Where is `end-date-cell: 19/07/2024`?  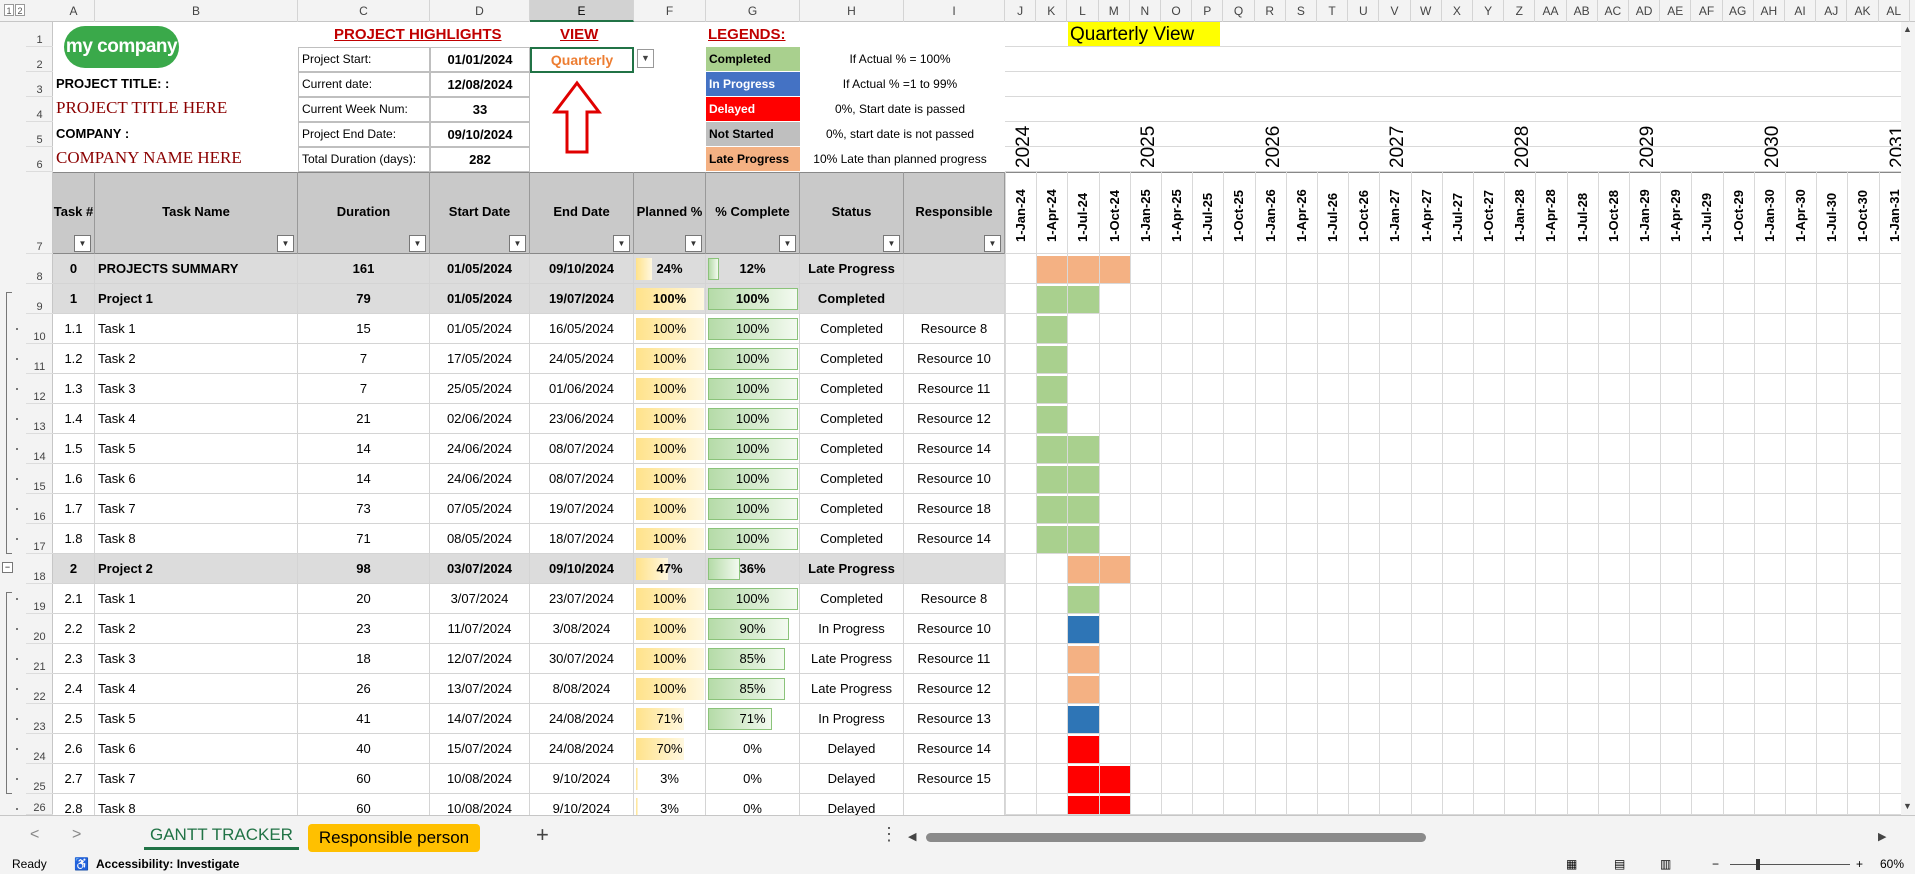
end-date-cell: 19/07/2024 is located at coordinates (582, 509).